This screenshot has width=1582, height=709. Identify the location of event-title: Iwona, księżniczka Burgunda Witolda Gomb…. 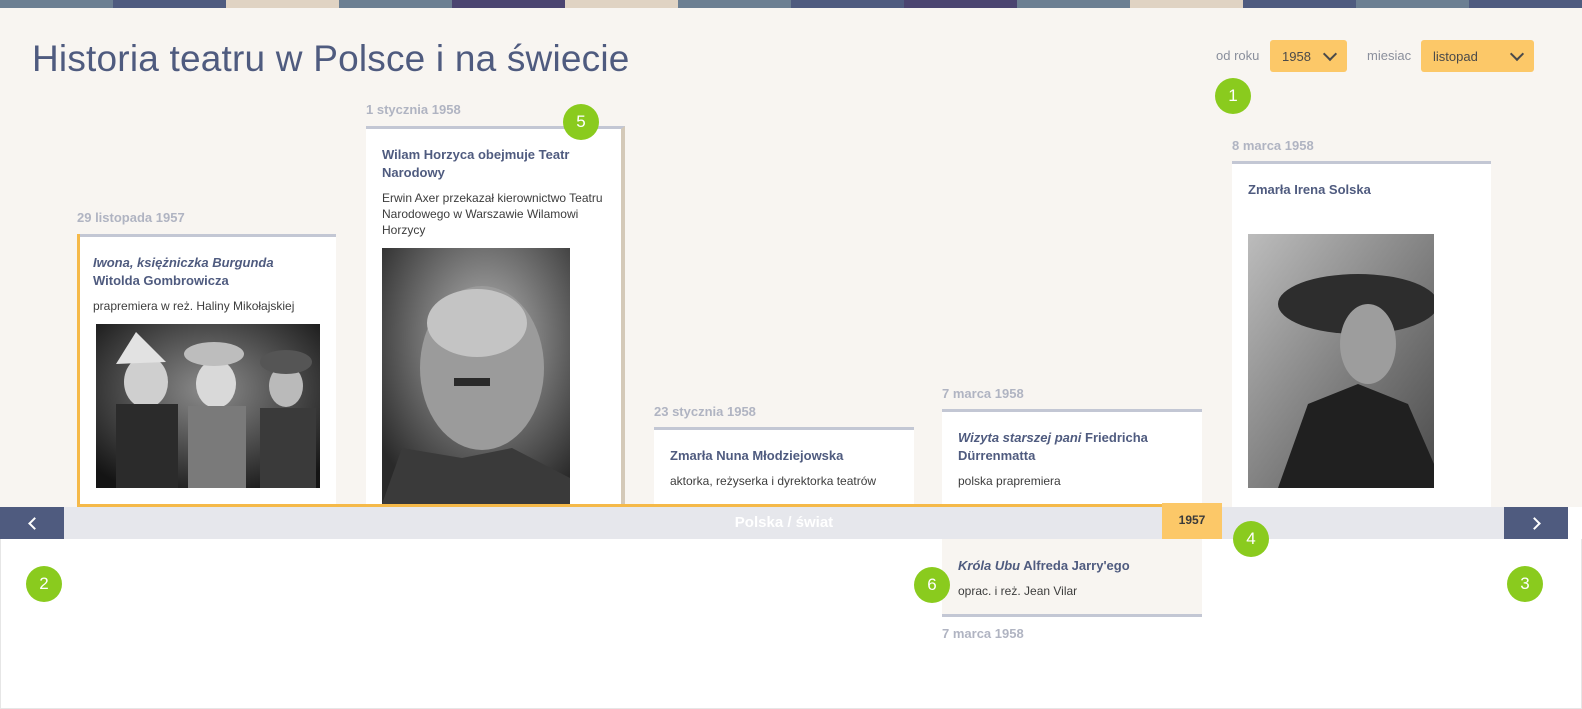
(183, 271).